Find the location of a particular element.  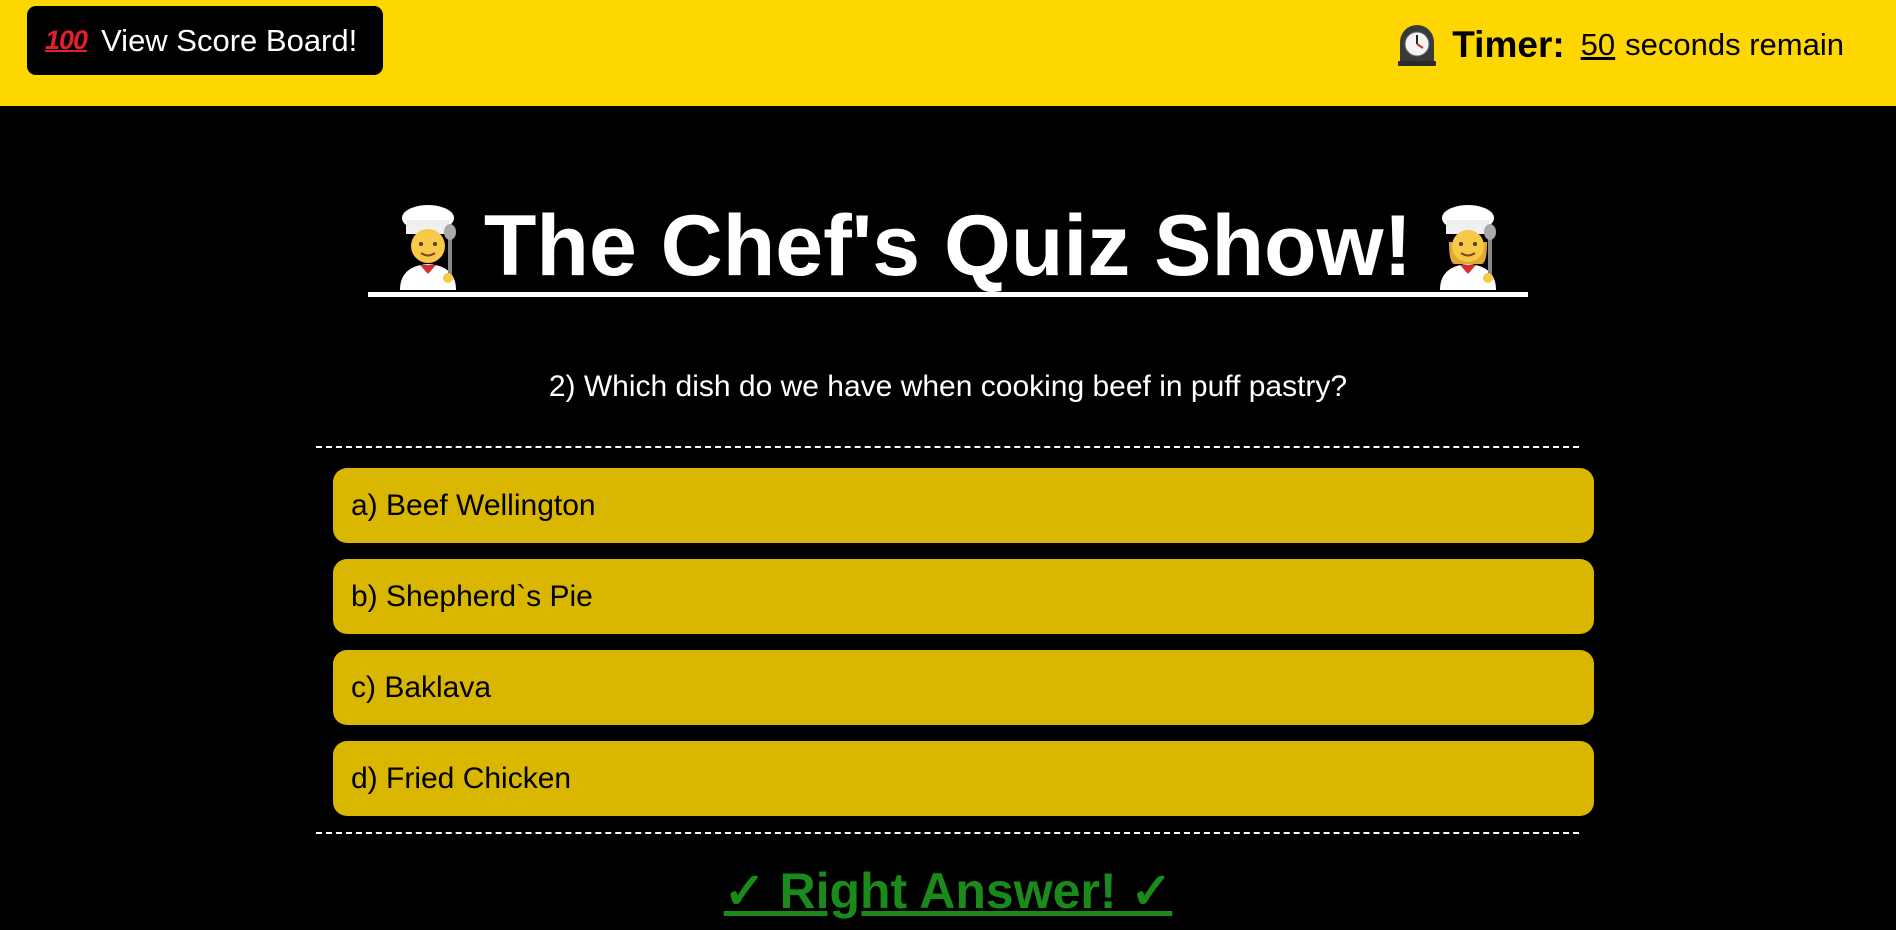

timer-seconds: 50 is located at coordinates (1598, 44).